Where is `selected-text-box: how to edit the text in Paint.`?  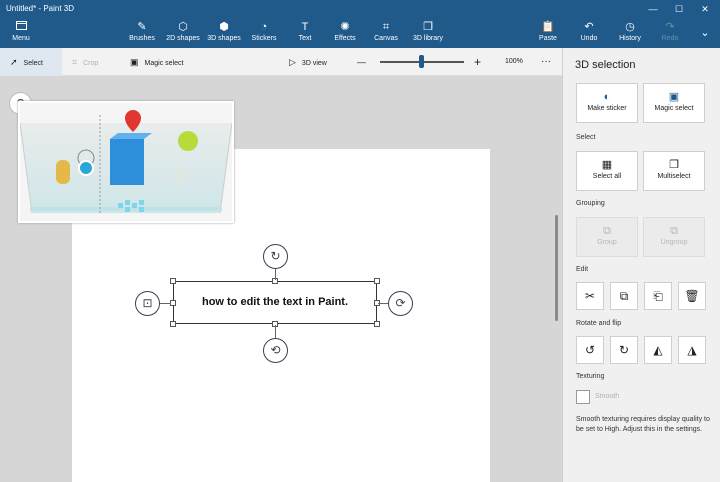
selected-text-box: how to edit the text in Paint. is located at coordinates (275, 302).